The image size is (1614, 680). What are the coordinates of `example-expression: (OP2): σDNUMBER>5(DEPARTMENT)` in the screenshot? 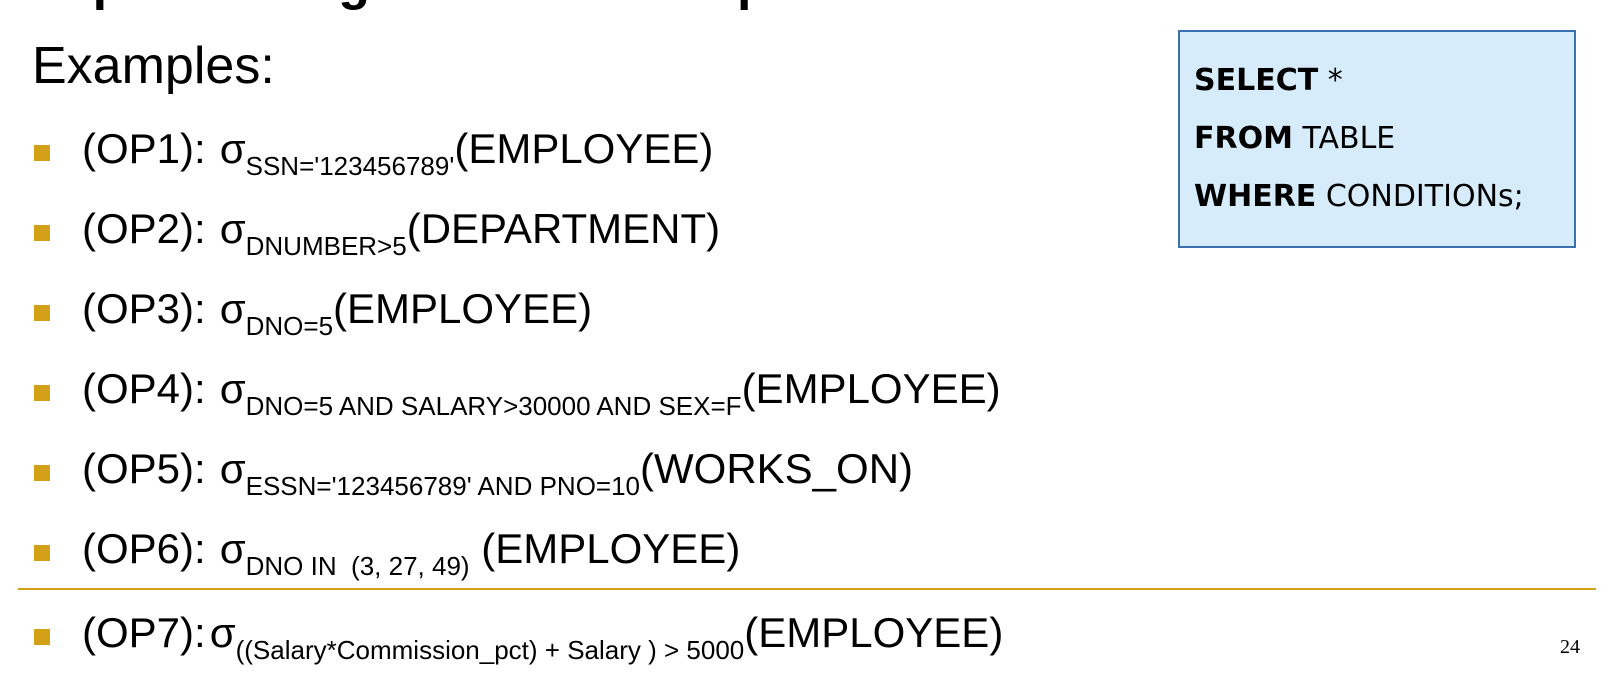 It's located at (401, 233).